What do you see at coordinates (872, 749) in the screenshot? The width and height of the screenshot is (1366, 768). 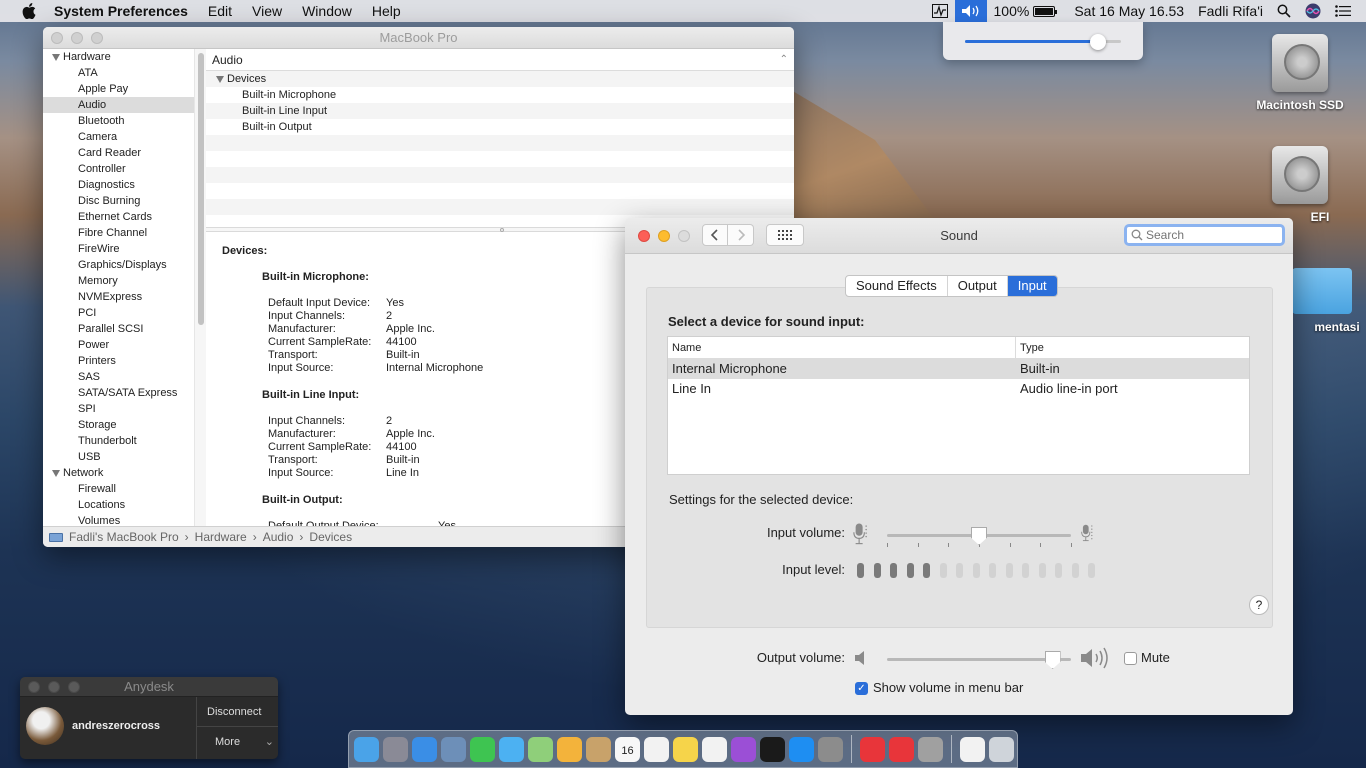 I see `anydesk-icon` at bounding box center [872, 749].